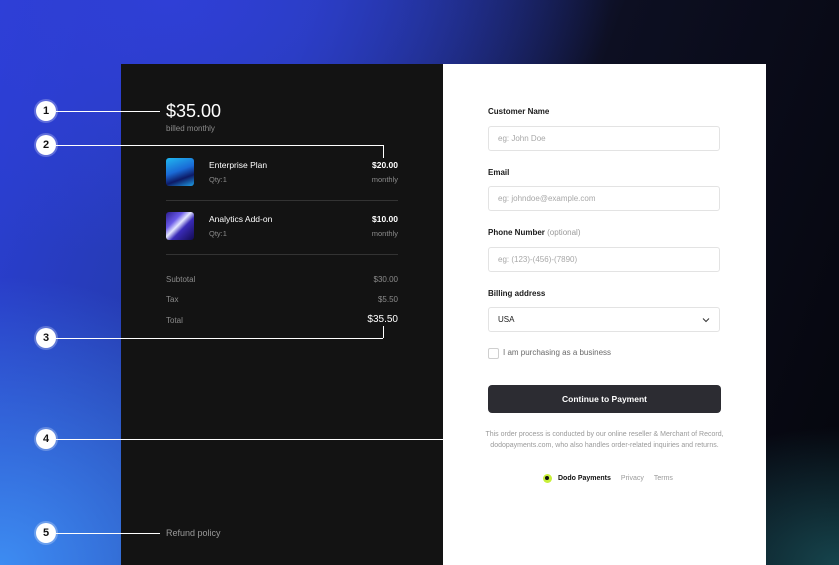 This screenshot has height=565, width=839. Describe the element at coordinates (387, 299) in the screenshot. I see `tax-value: $5.50` at that location.